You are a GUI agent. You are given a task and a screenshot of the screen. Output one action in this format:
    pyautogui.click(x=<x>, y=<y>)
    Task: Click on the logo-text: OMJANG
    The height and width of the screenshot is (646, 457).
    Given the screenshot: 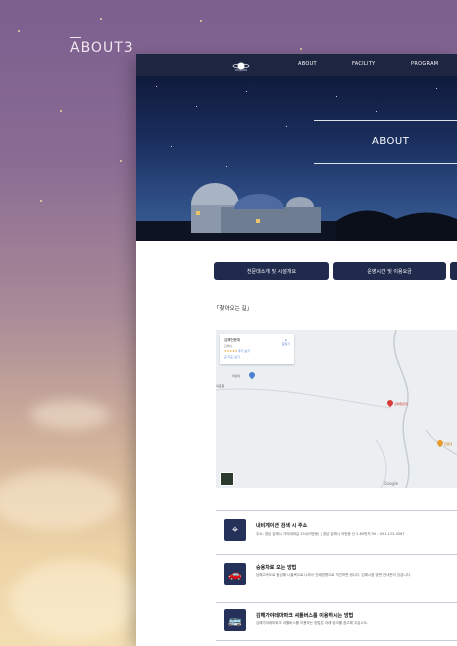 What is the action you would take?
    pyautogui.click(x=241, y=70)
    